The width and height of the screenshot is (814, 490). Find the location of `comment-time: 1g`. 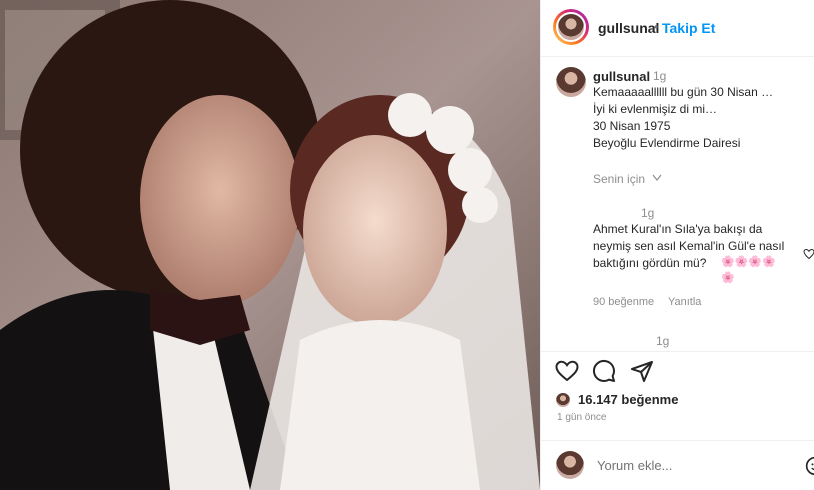

comment-time: 1g is located at coordinates (648, 213).